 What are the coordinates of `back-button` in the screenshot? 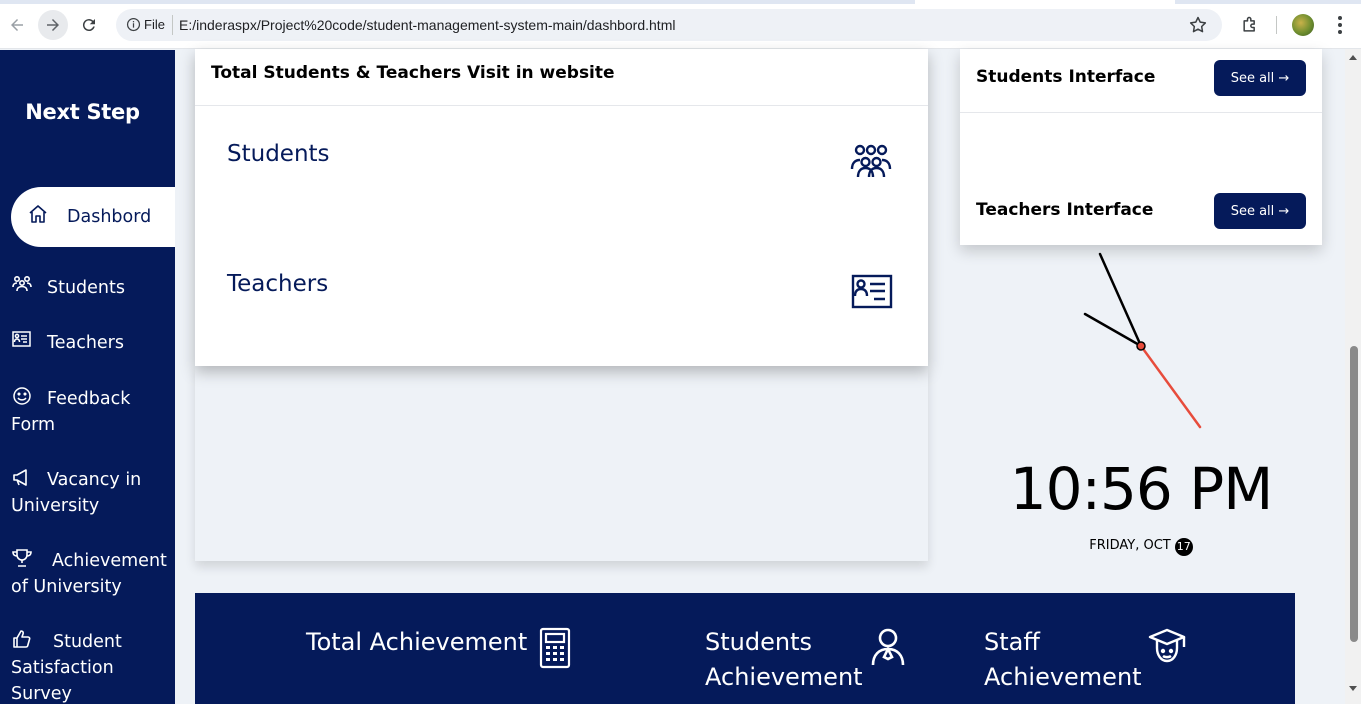 It's located at (17, 25).